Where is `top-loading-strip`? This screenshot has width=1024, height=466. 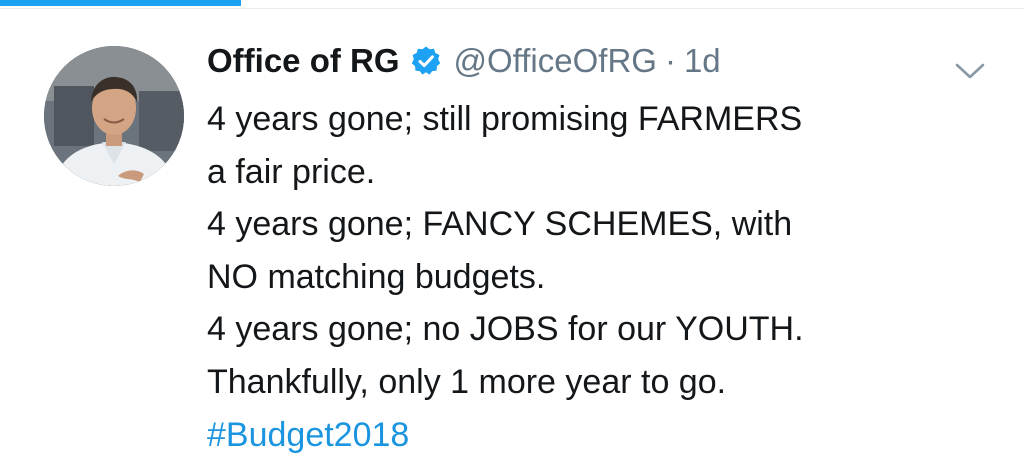 top-loading-strip is located at coordinates (512, 4).